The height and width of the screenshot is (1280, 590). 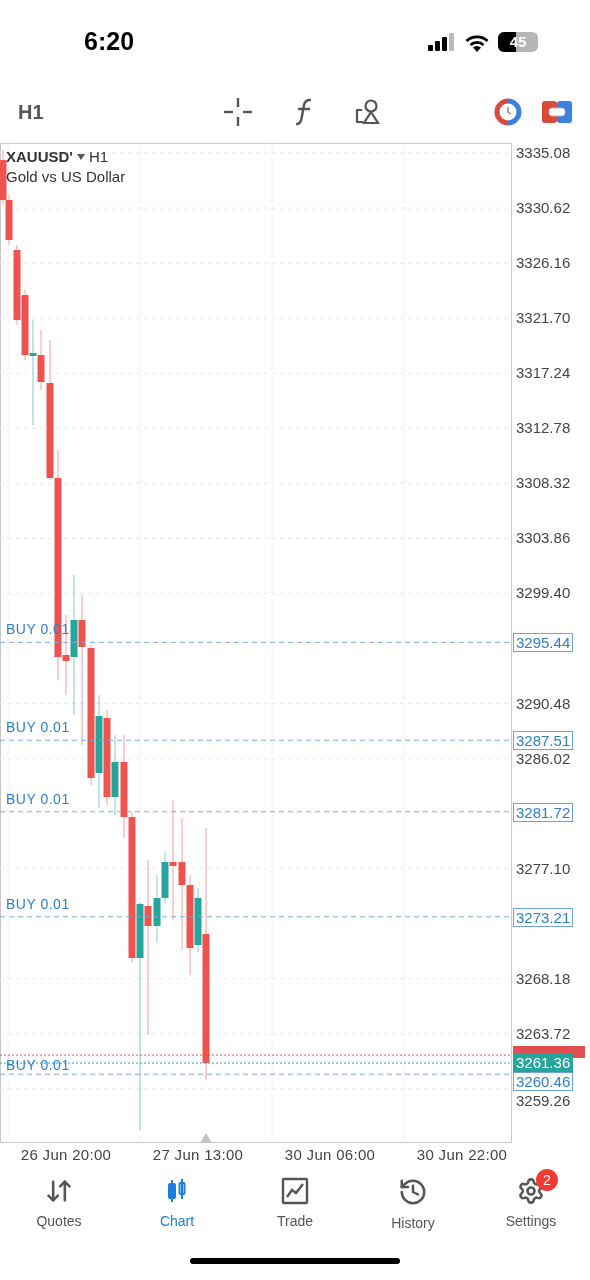 I want to click on signal-icon, so click(x=442, y=42).